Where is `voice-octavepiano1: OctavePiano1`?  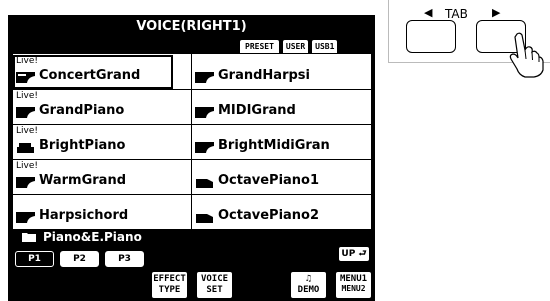 voice-octavepiano1: OctavePiano1 is located at coordinates (281, 177).